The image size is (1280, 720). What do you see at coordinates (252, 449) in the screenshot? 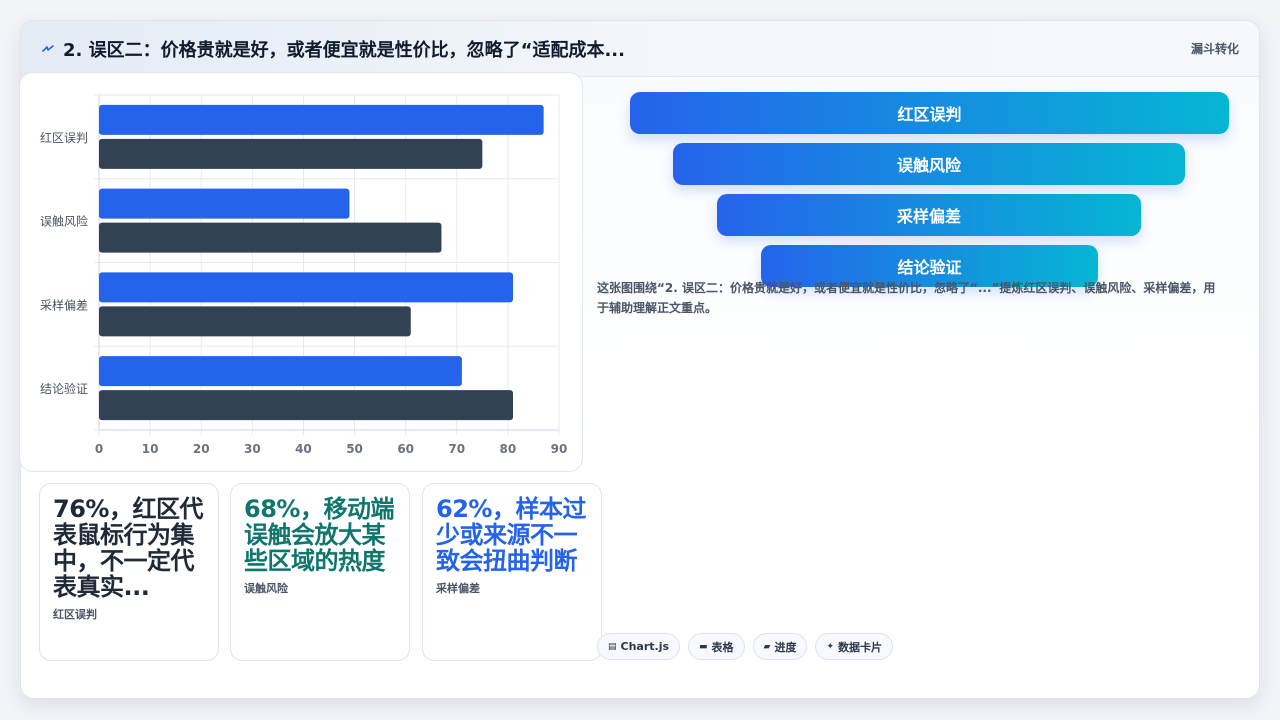
I see `x-tick-label: 30` at bounding box center [252, 449].